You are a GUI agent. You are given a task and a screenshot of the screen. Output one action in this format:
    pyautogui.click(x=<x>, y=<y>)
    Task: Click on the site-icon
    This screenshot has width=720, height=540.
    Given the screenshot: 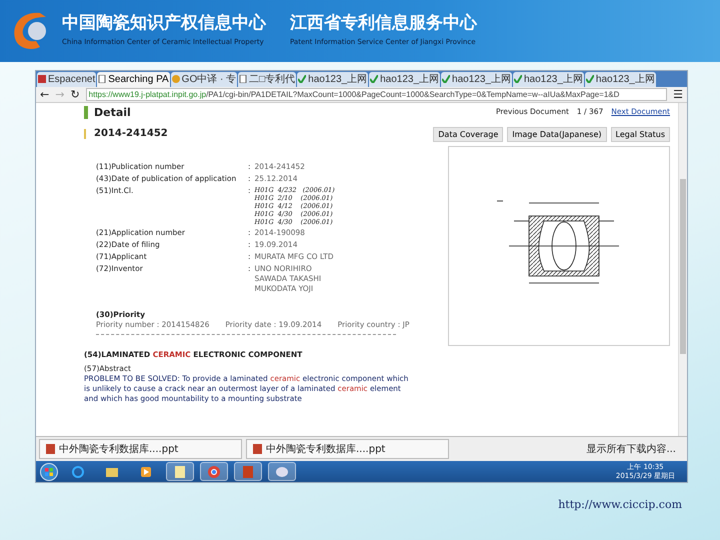 What is the action you would take?
    pyautogui.click(x=42, y=79)
    